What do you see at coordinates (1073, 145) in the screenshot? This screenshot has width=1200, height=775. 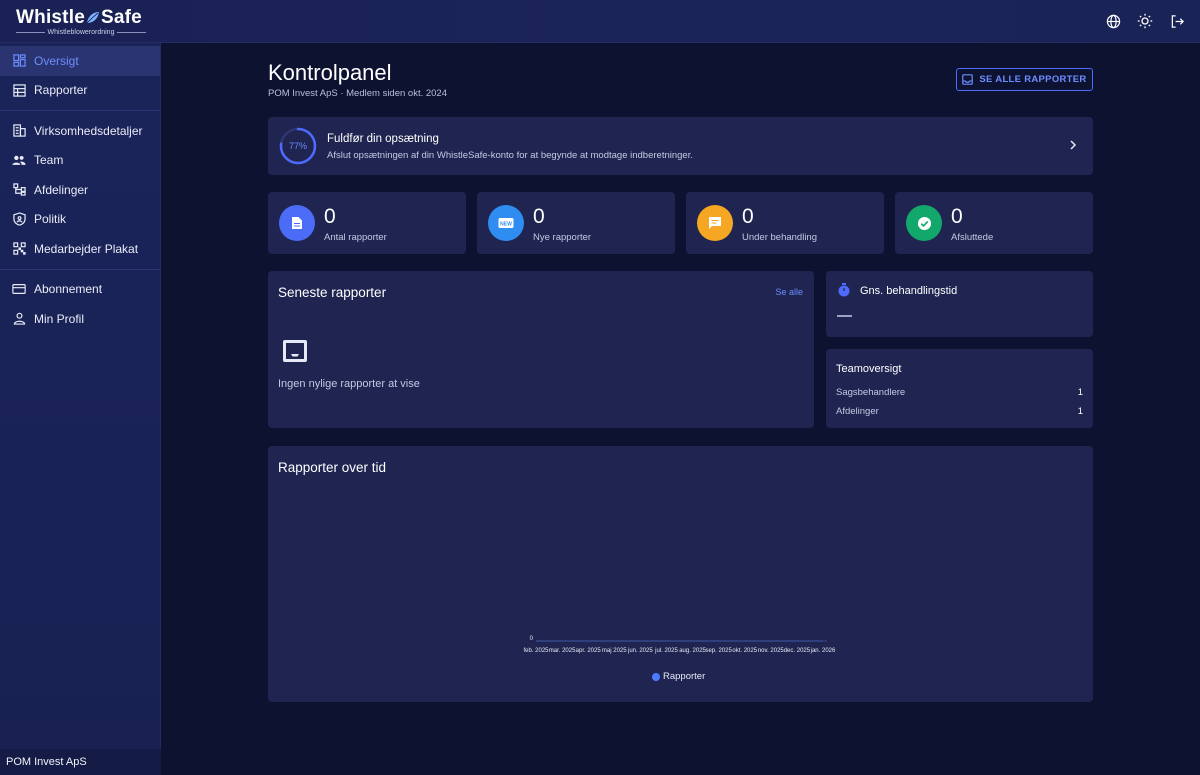 I see `chevron-right-icon` at bounding box center [1073, 145].